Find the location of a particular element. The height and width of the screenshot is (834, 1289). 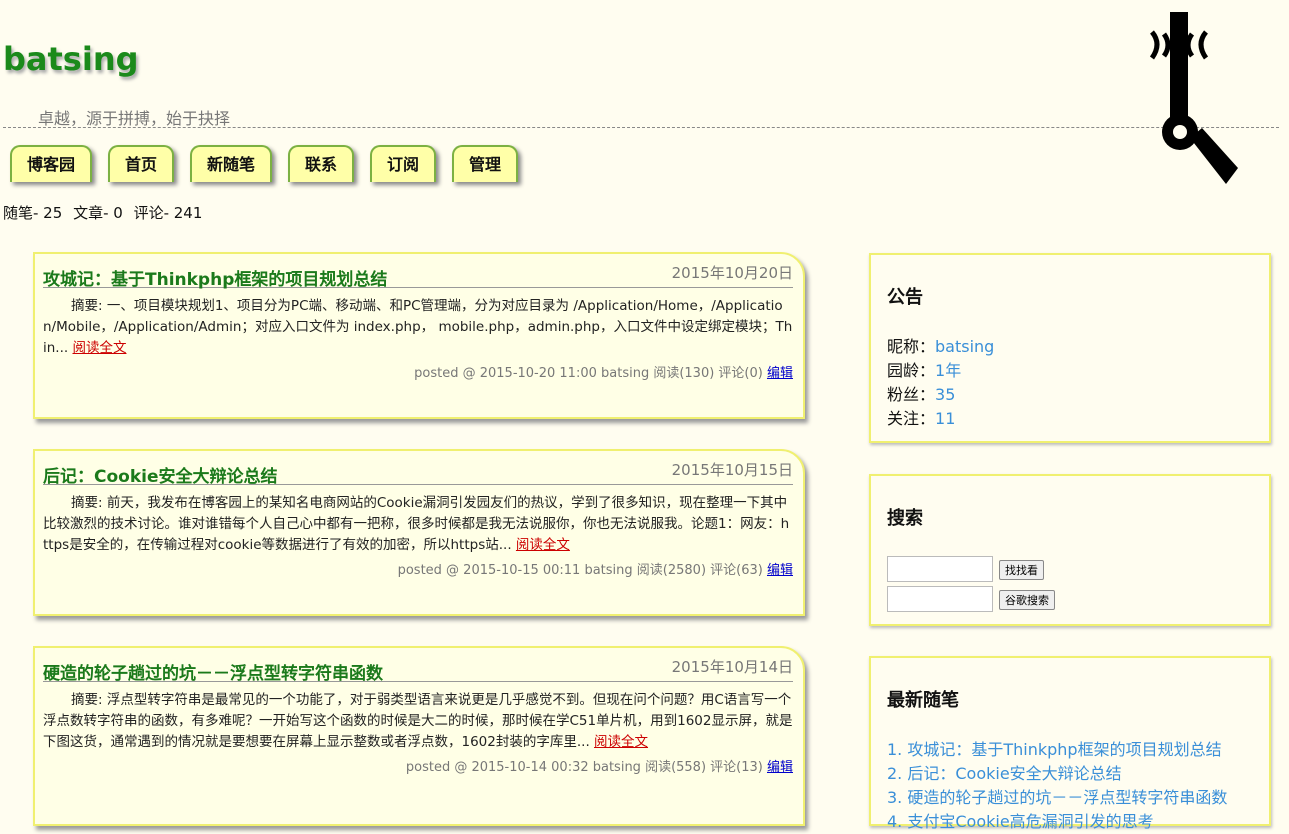

latest-post-link: 3. 硬造的轮子趟过的坑－－浮点型转字符串函数 is located at coordinates (1057, 797).